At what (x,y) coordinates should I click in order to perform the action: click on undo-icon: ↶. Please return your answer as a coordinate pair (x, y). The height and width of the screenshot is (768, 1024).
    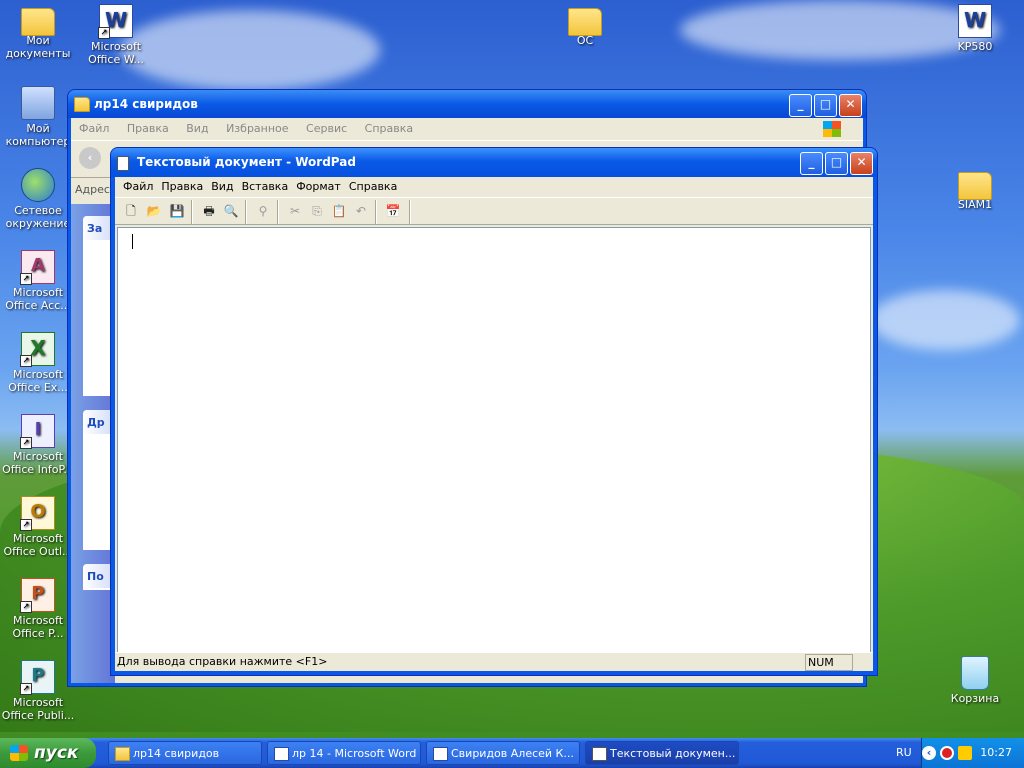
    Looking at the image, I should click on (361, 211).